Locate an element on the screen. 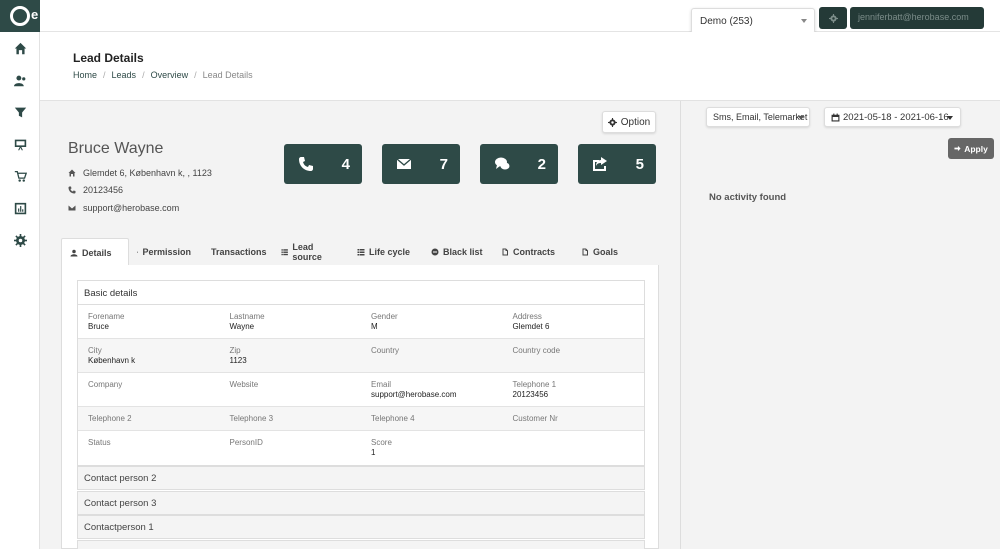 The image size is (1000, 549). field-gender: Gender M is located at coordinates (432, 321).